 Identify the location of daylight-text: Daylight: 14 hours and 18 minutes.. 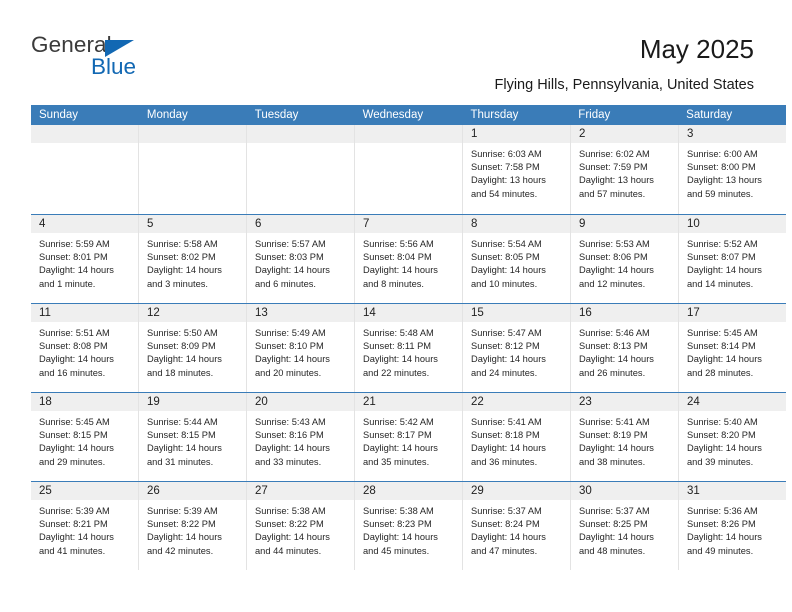
(184, 366).